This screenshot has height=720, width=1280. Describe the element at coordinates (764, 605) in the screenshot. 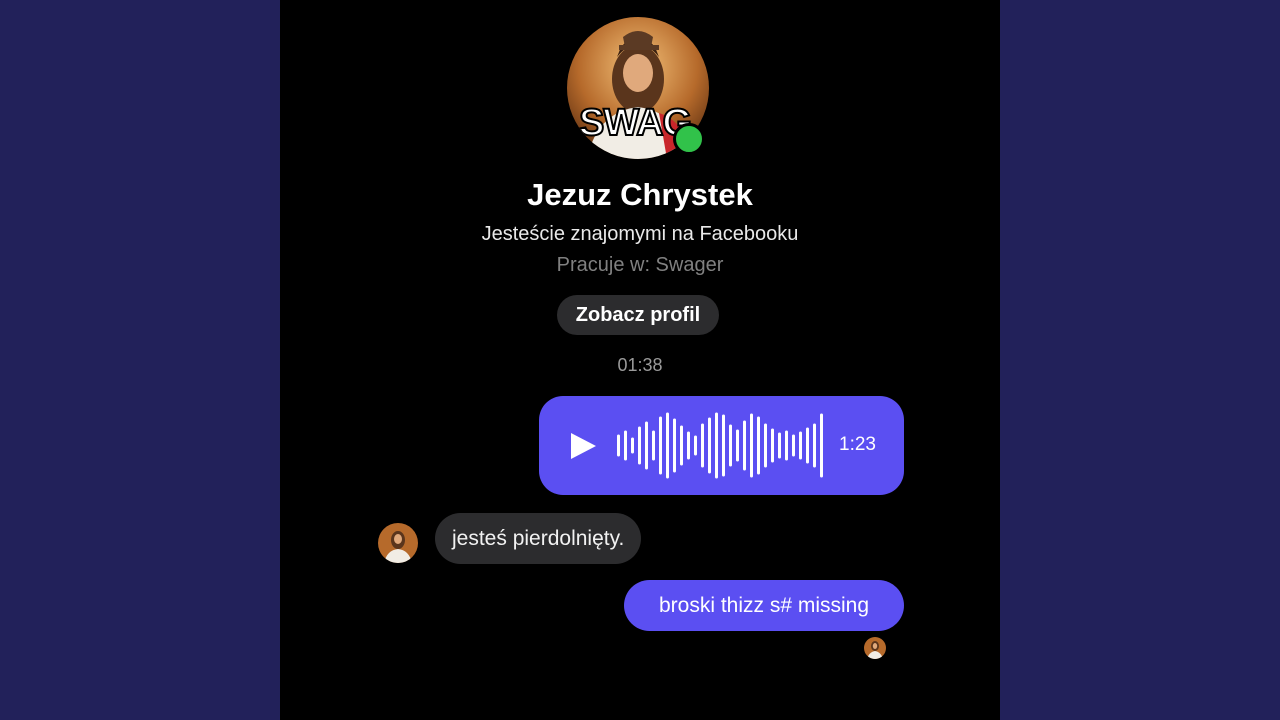

I see `outgoing-message-bubble: broski thizz s# missing` at that location.